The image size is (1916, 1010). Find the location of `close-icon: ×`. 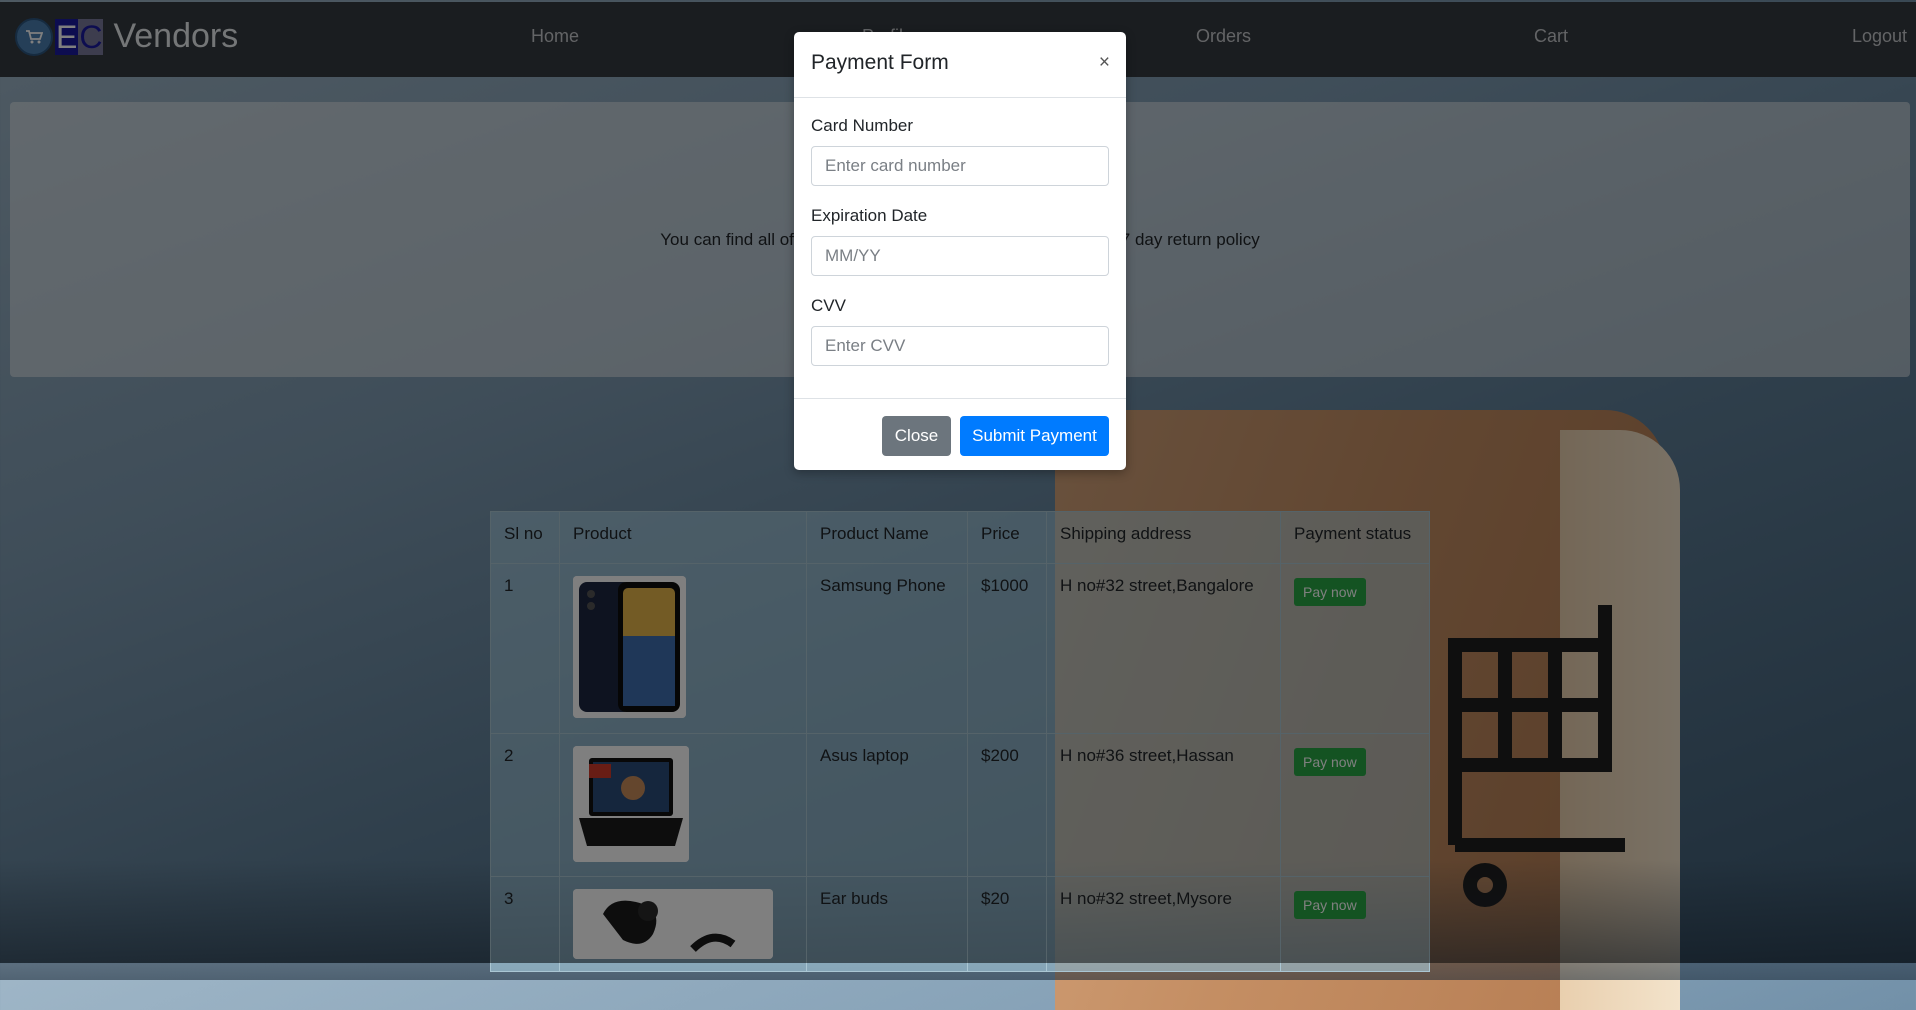

close-icon: × is located at coordinates (1104, 63).